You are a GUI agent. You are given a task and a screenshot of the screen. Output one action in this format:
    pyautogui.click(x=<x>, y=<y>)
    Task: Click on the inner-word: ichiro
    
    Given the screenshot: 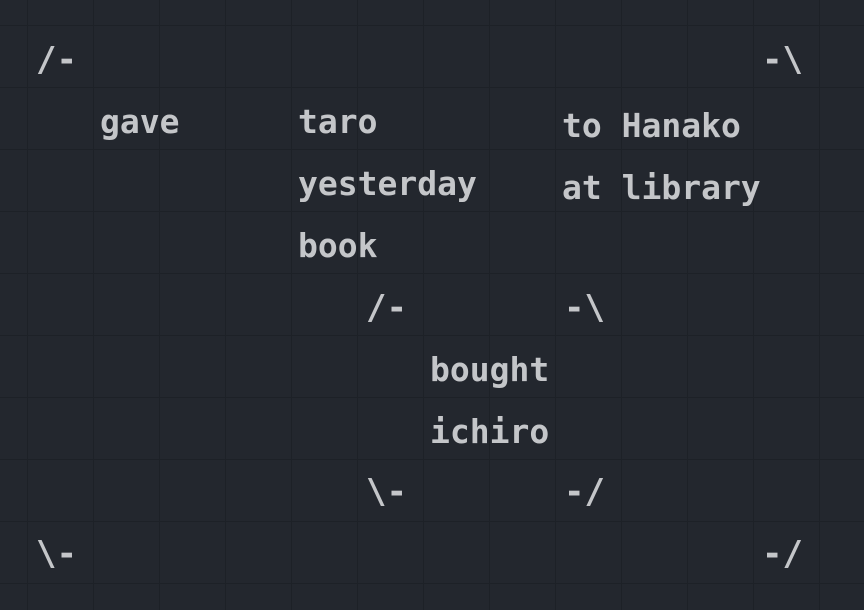 What is the action you would take?
    pyautogui.click(x=490, y=431)
    